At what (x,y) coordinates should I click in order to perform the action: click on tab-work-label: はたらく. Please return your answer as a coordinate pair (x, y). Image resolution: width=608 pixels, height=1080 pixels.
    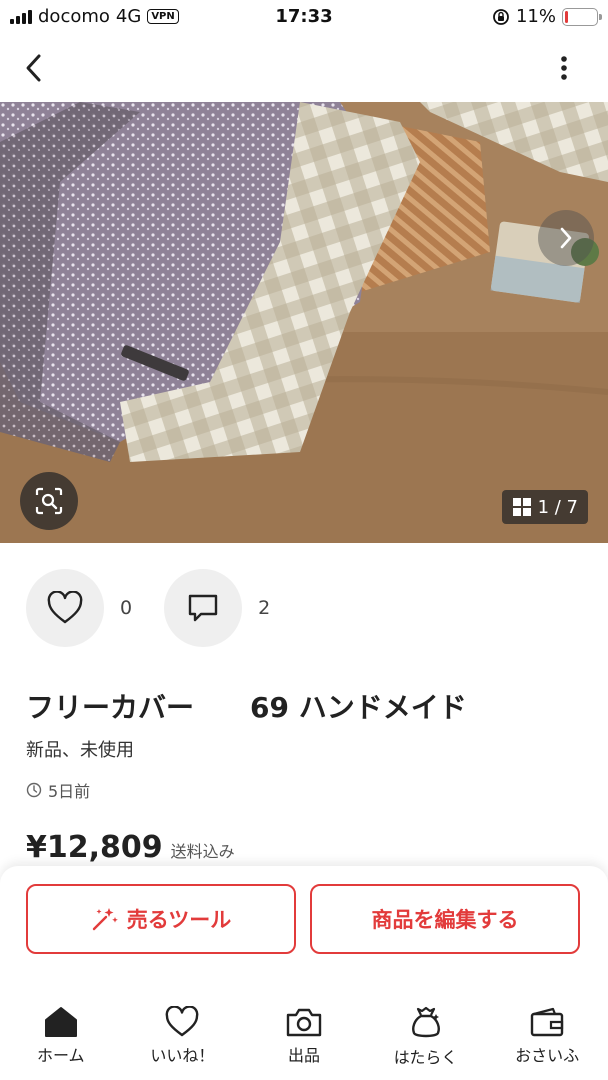
    Looking at the image, I should click on (425, 1057).